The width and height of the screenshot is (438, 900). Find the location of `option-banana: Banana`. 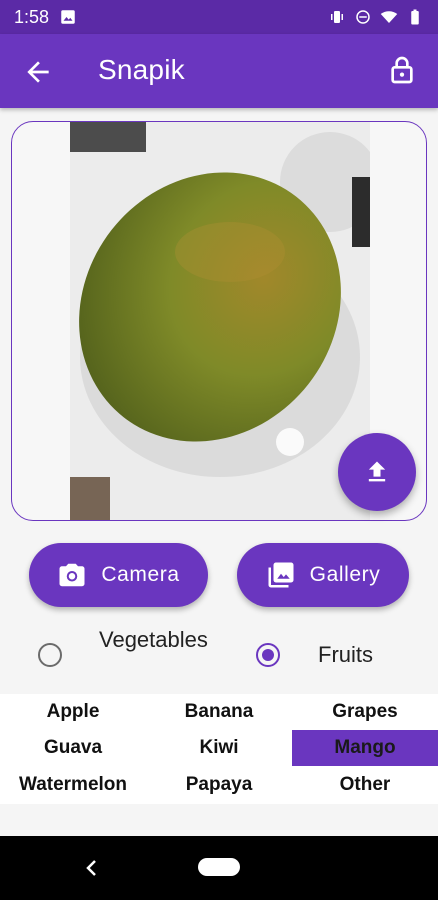

option-banana: Banana is located at coordinates (219, 712).